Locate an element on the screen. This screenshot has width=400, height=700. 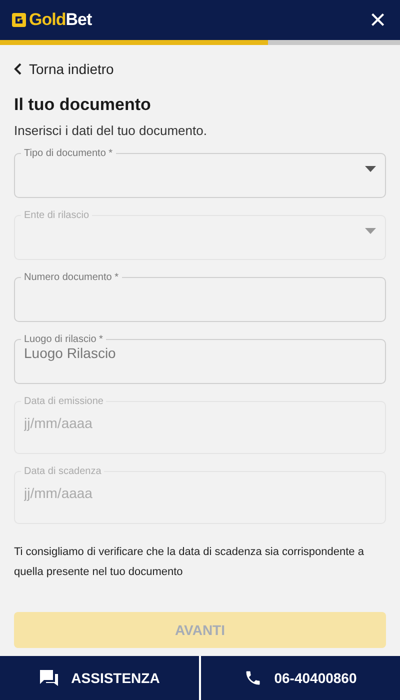
field-label: Data di scadenza is located at coordinates (63, 471).